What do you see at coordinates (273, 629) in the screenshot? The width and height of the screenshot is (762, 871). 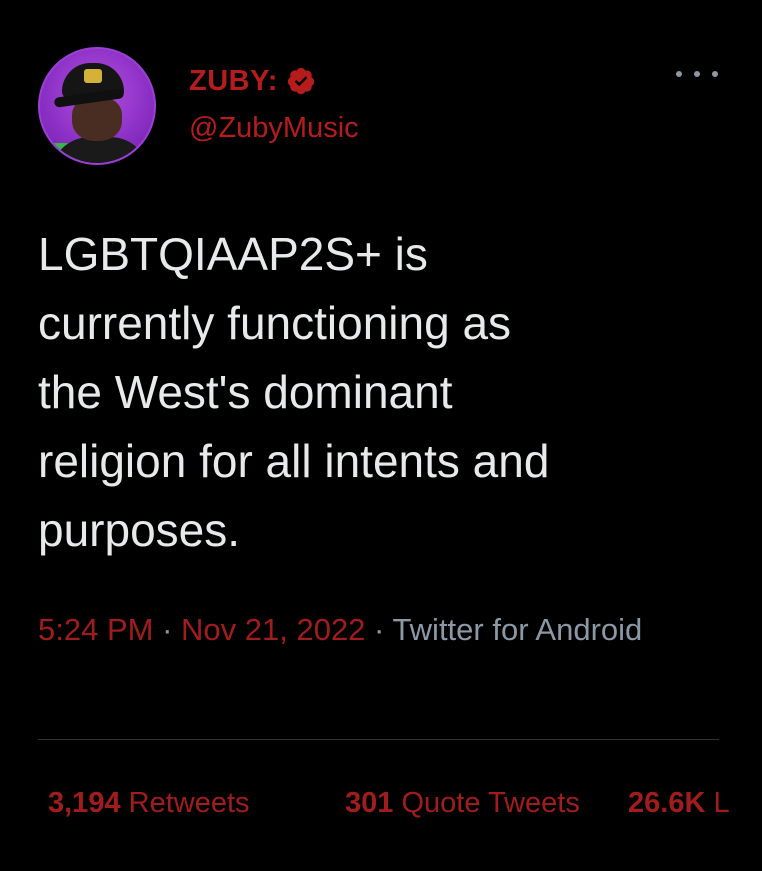 I see `tweet-date: Nov 21, 2022` at bounding box center [273, 629].